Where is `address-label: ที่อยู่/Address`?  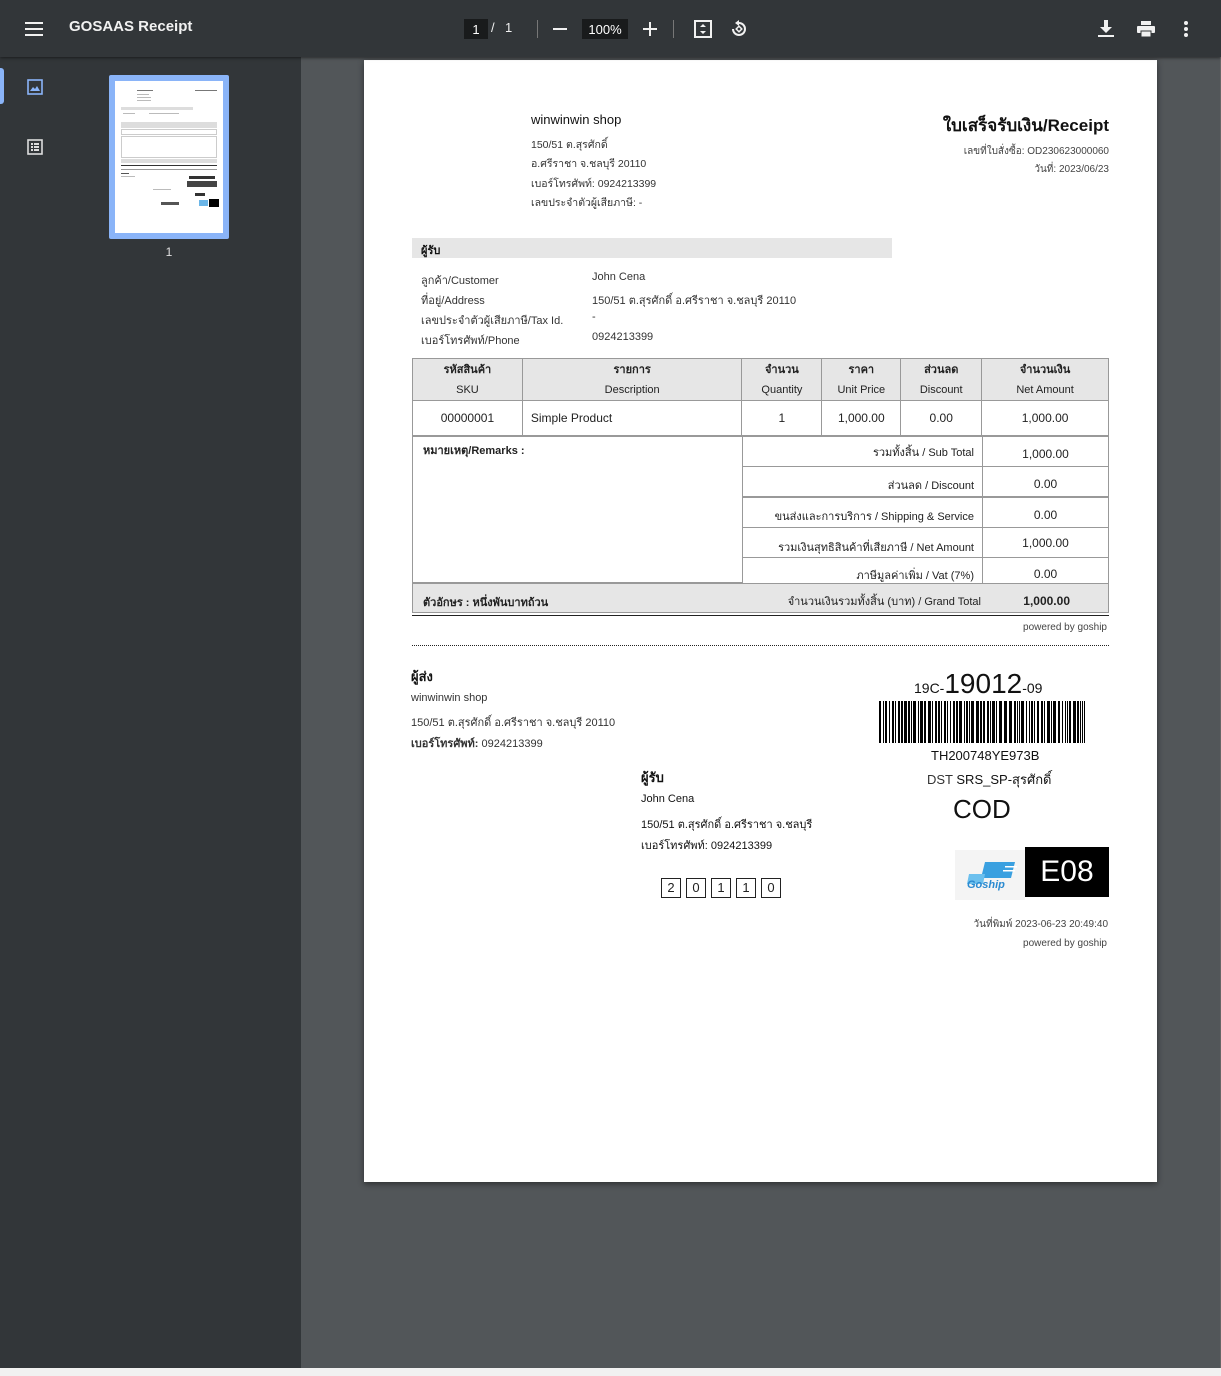 address-label: ที่อยู่/Address is located at coordinates (453, 301).